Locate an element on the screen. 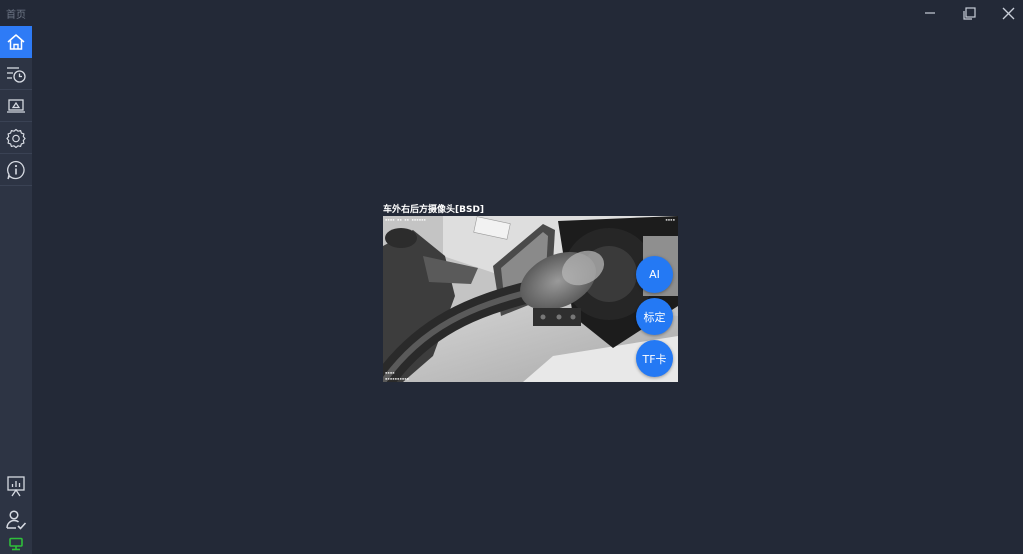 The height and width of the screenshot is (554, 1023). osd-location: ▪▪▪▪▪▪▪▪▪▪ is located at coordinates (397, 378).